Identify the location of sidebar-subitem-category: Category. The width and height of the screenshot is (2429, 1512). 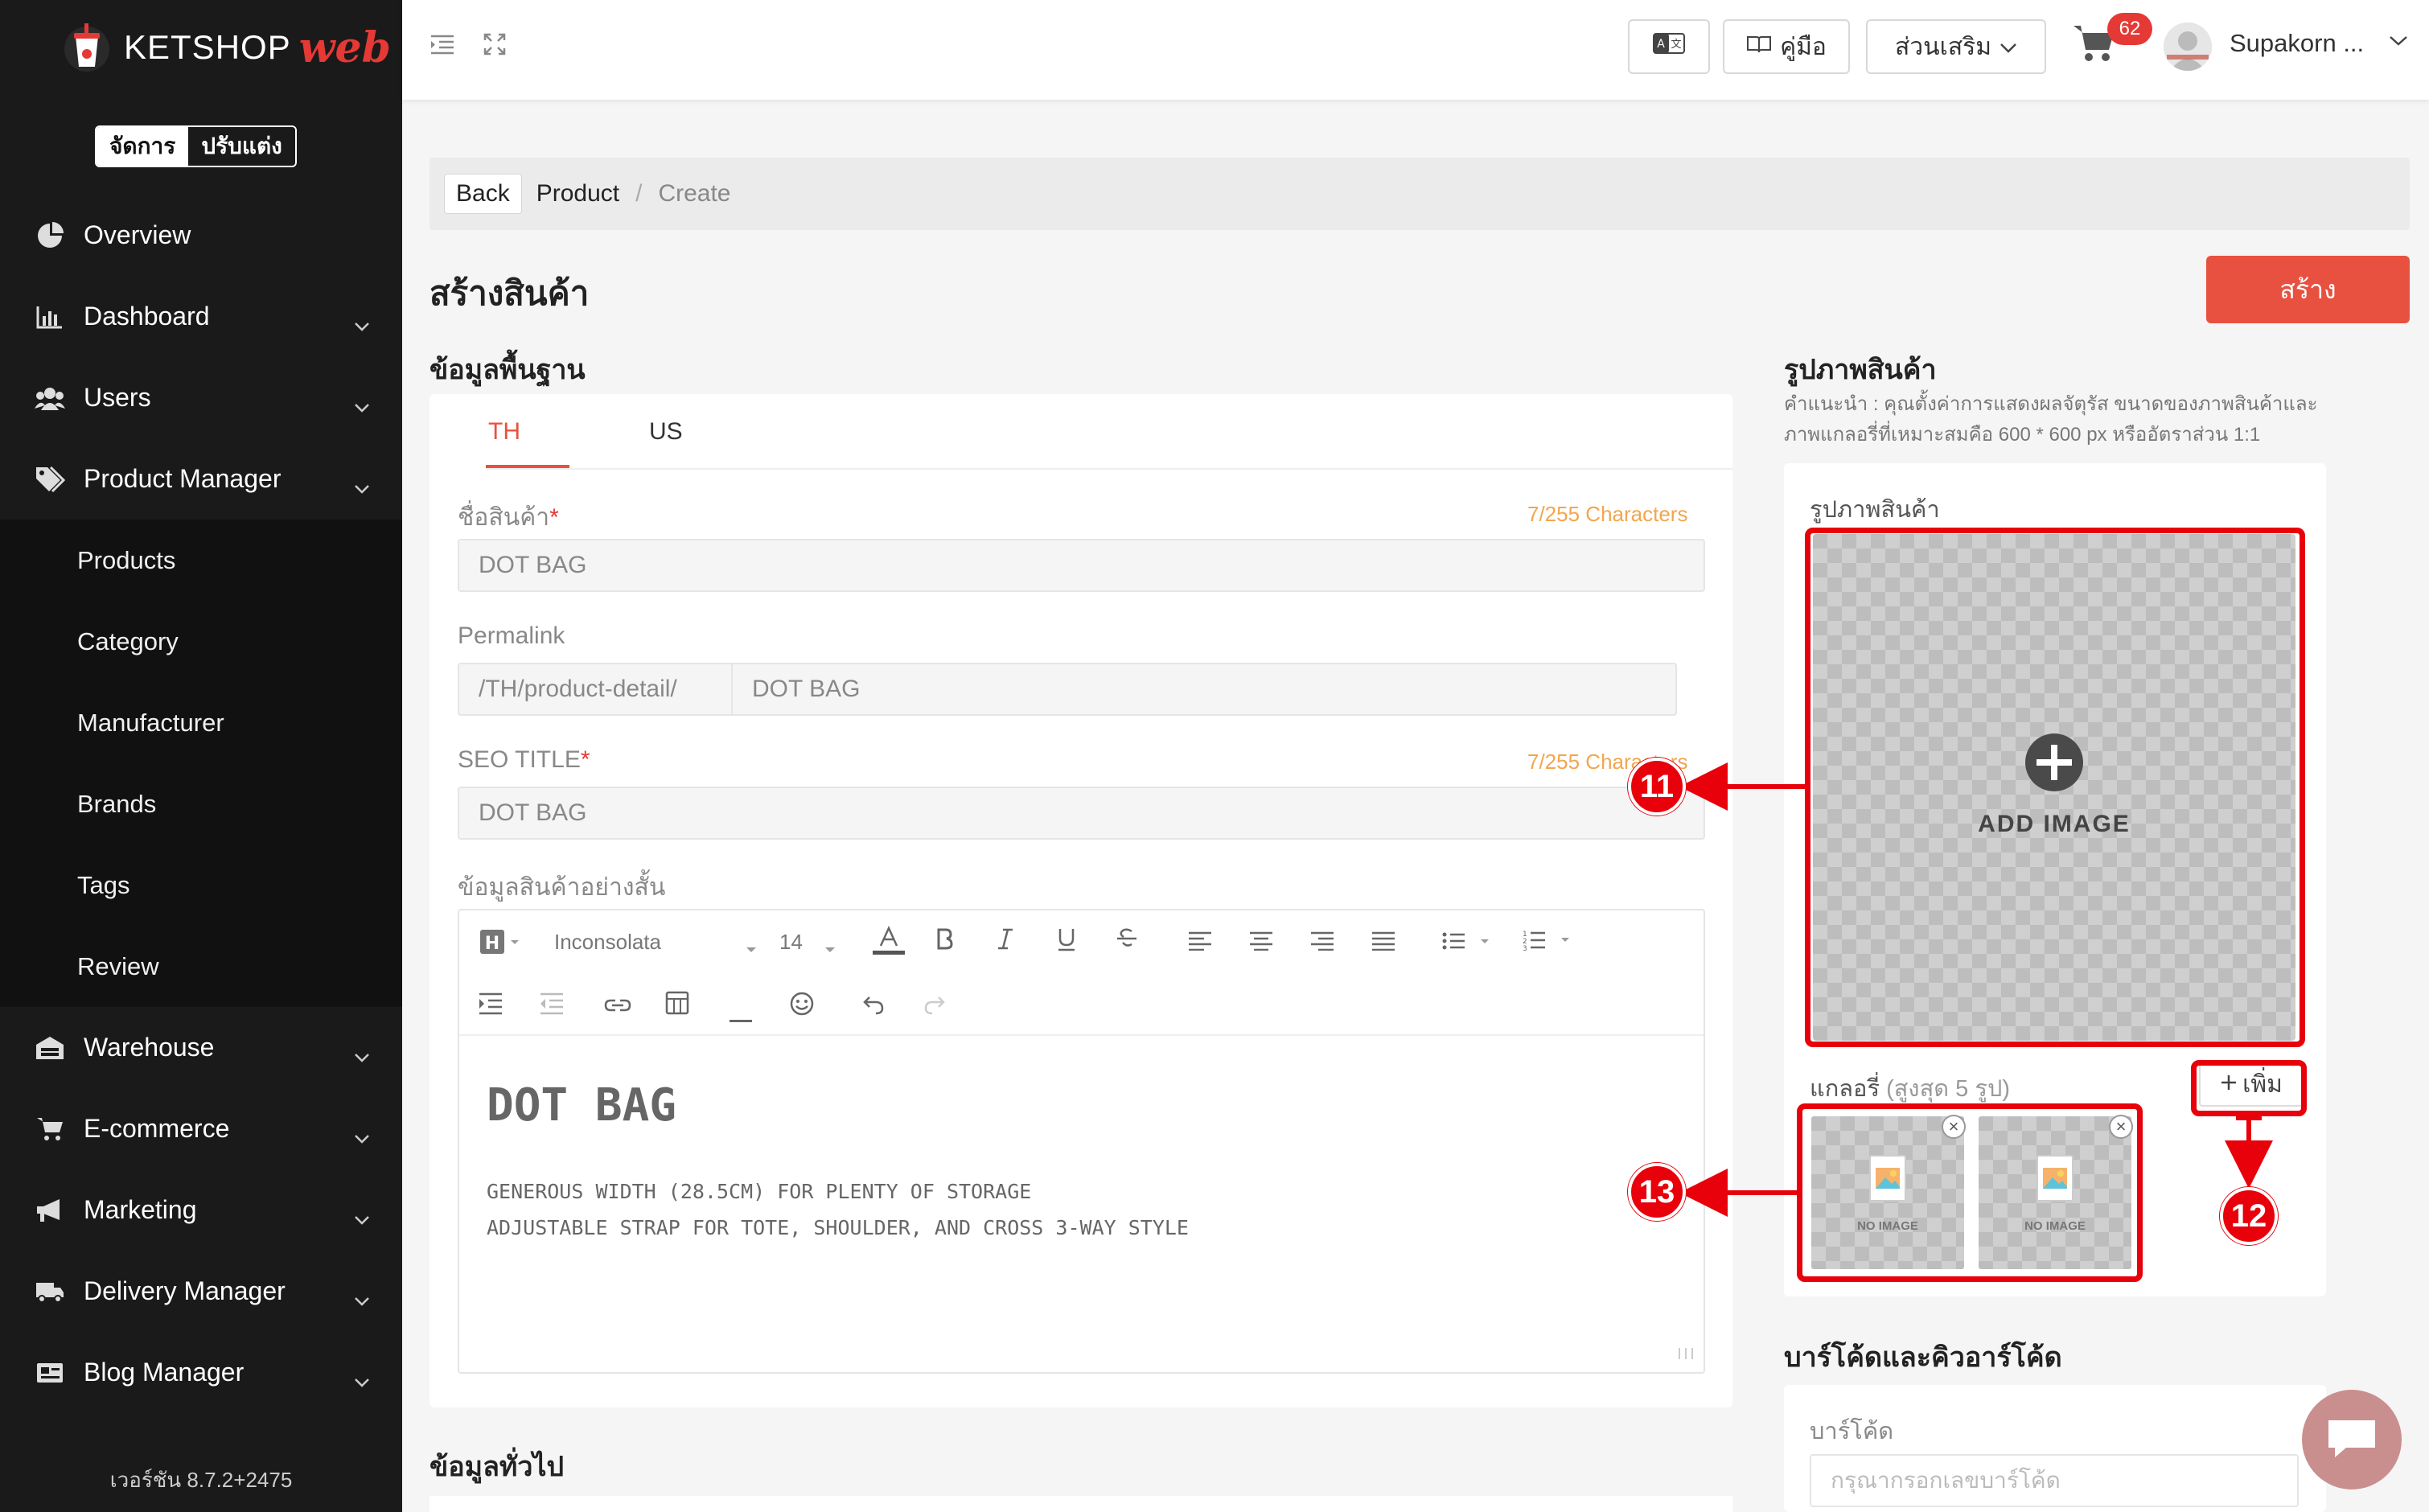
(201, 641).